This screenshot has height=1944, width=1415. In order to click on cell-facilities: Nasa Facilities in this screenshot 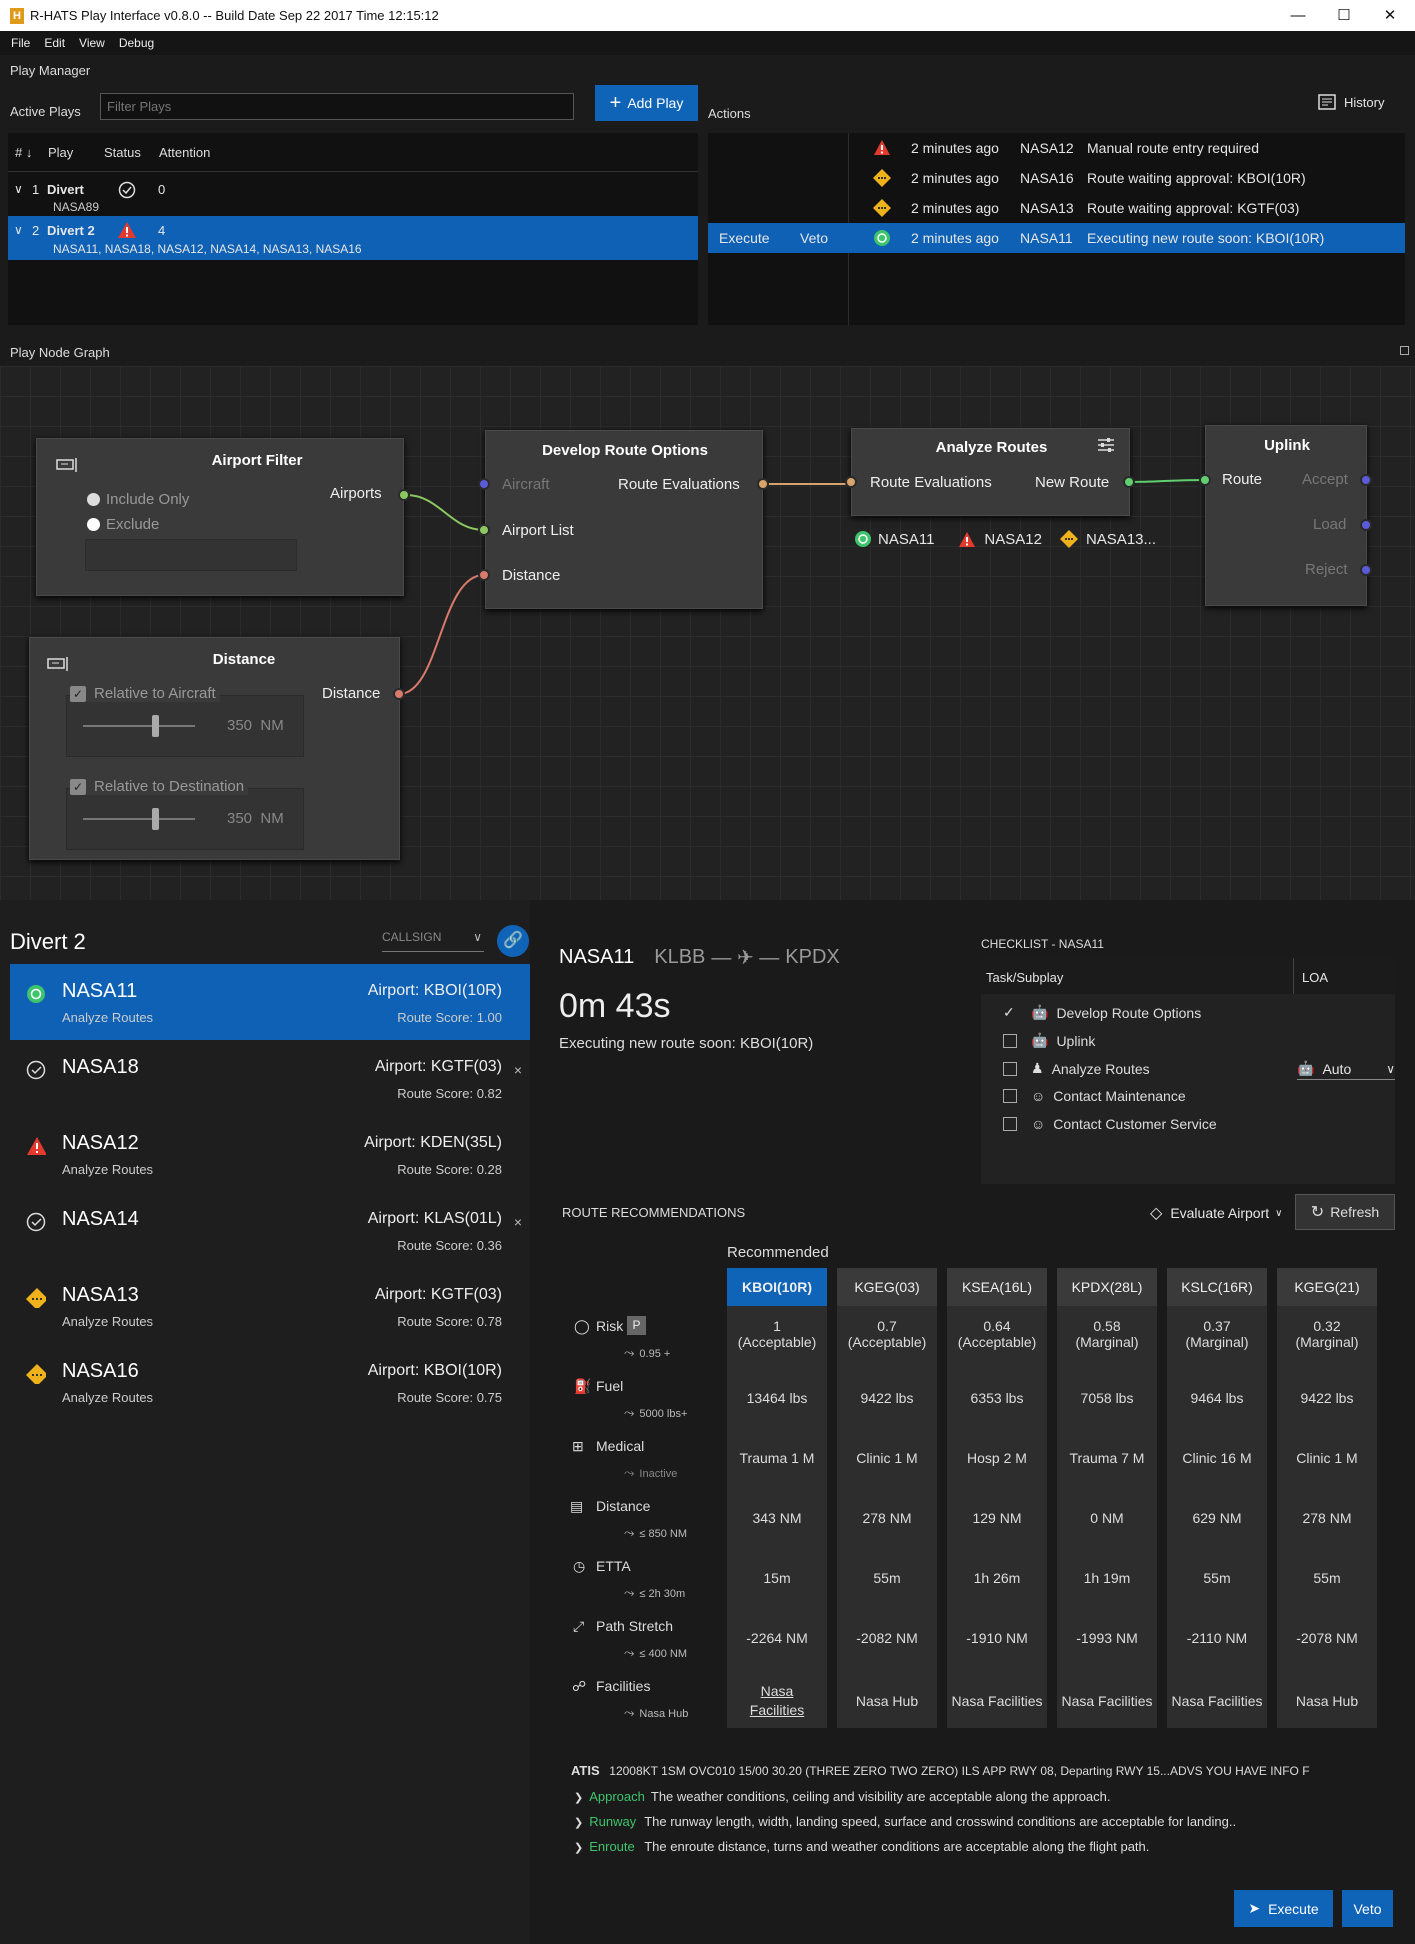, I will do `click(777, 1701)`.